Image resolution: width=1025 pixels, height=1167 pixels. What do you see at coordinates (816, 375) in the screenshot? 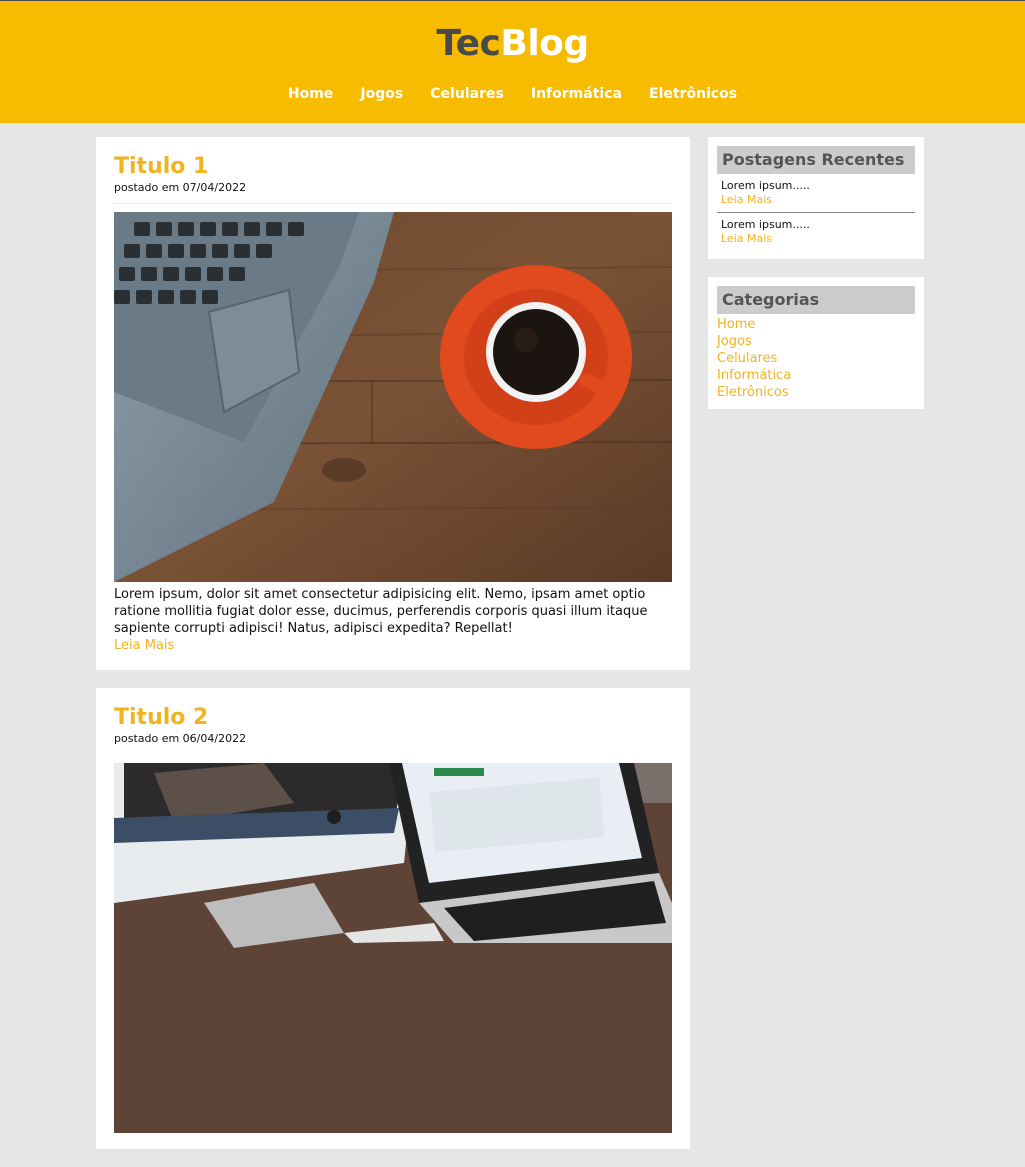
I see `category-informatica: Informática` at bounding box center [816, 375].